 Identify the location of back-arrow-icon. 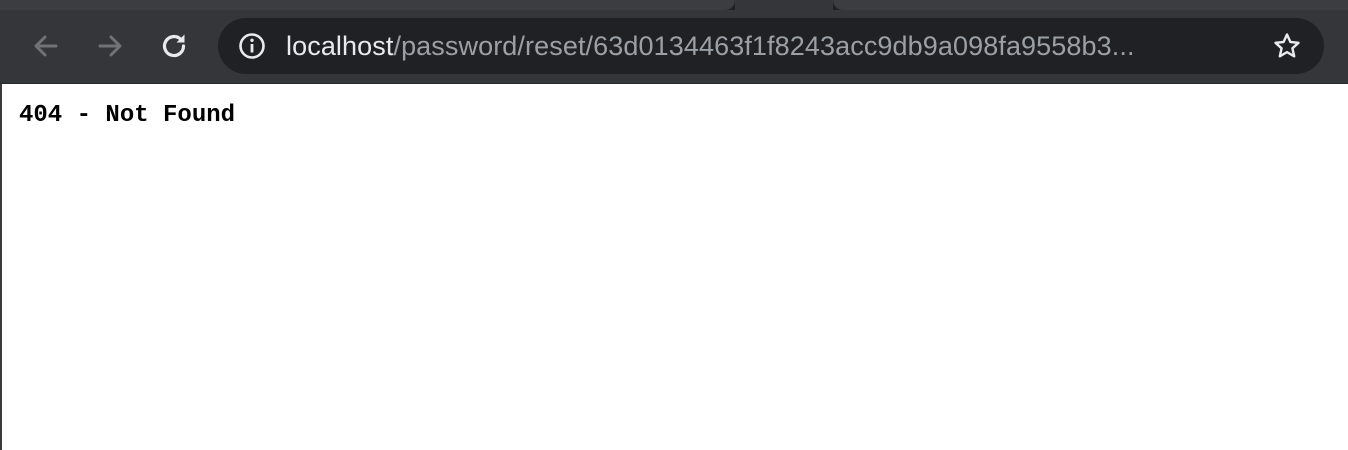
(46, 46).